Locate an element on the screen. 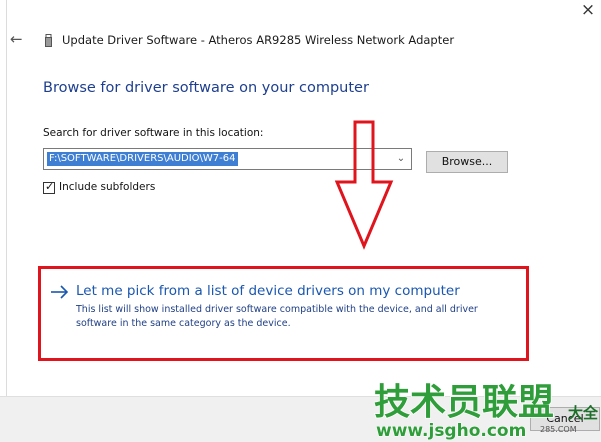 This screenshot has width=601, height=442. back-button: ← is located at coordinates (19, 39).